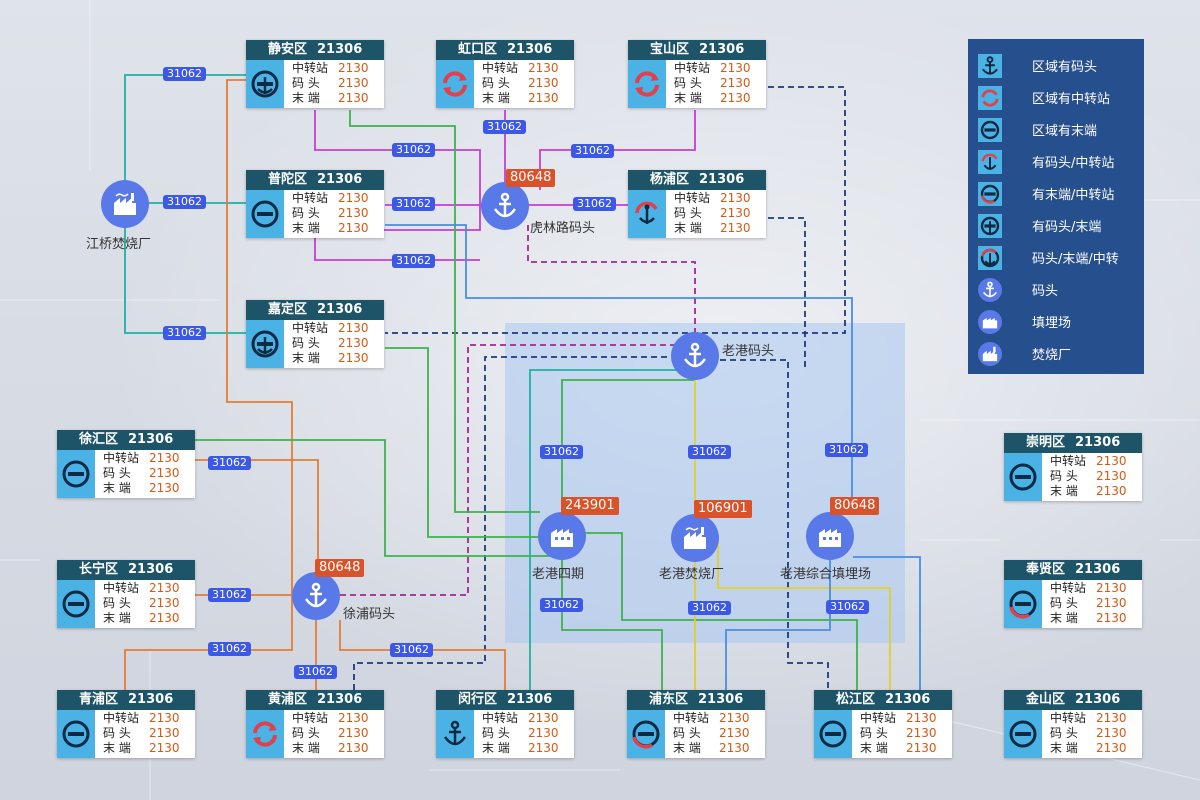 This screenshot has height=800, width=1200. I want to click on district-name: 宝山区, so click(670, 49).